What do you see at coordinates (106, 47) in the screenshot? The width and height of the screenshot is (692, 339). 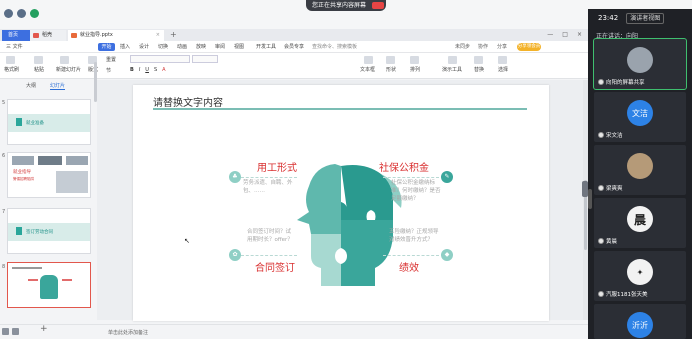 I see `menu-start: 开始` at bounding box center [106, 47].